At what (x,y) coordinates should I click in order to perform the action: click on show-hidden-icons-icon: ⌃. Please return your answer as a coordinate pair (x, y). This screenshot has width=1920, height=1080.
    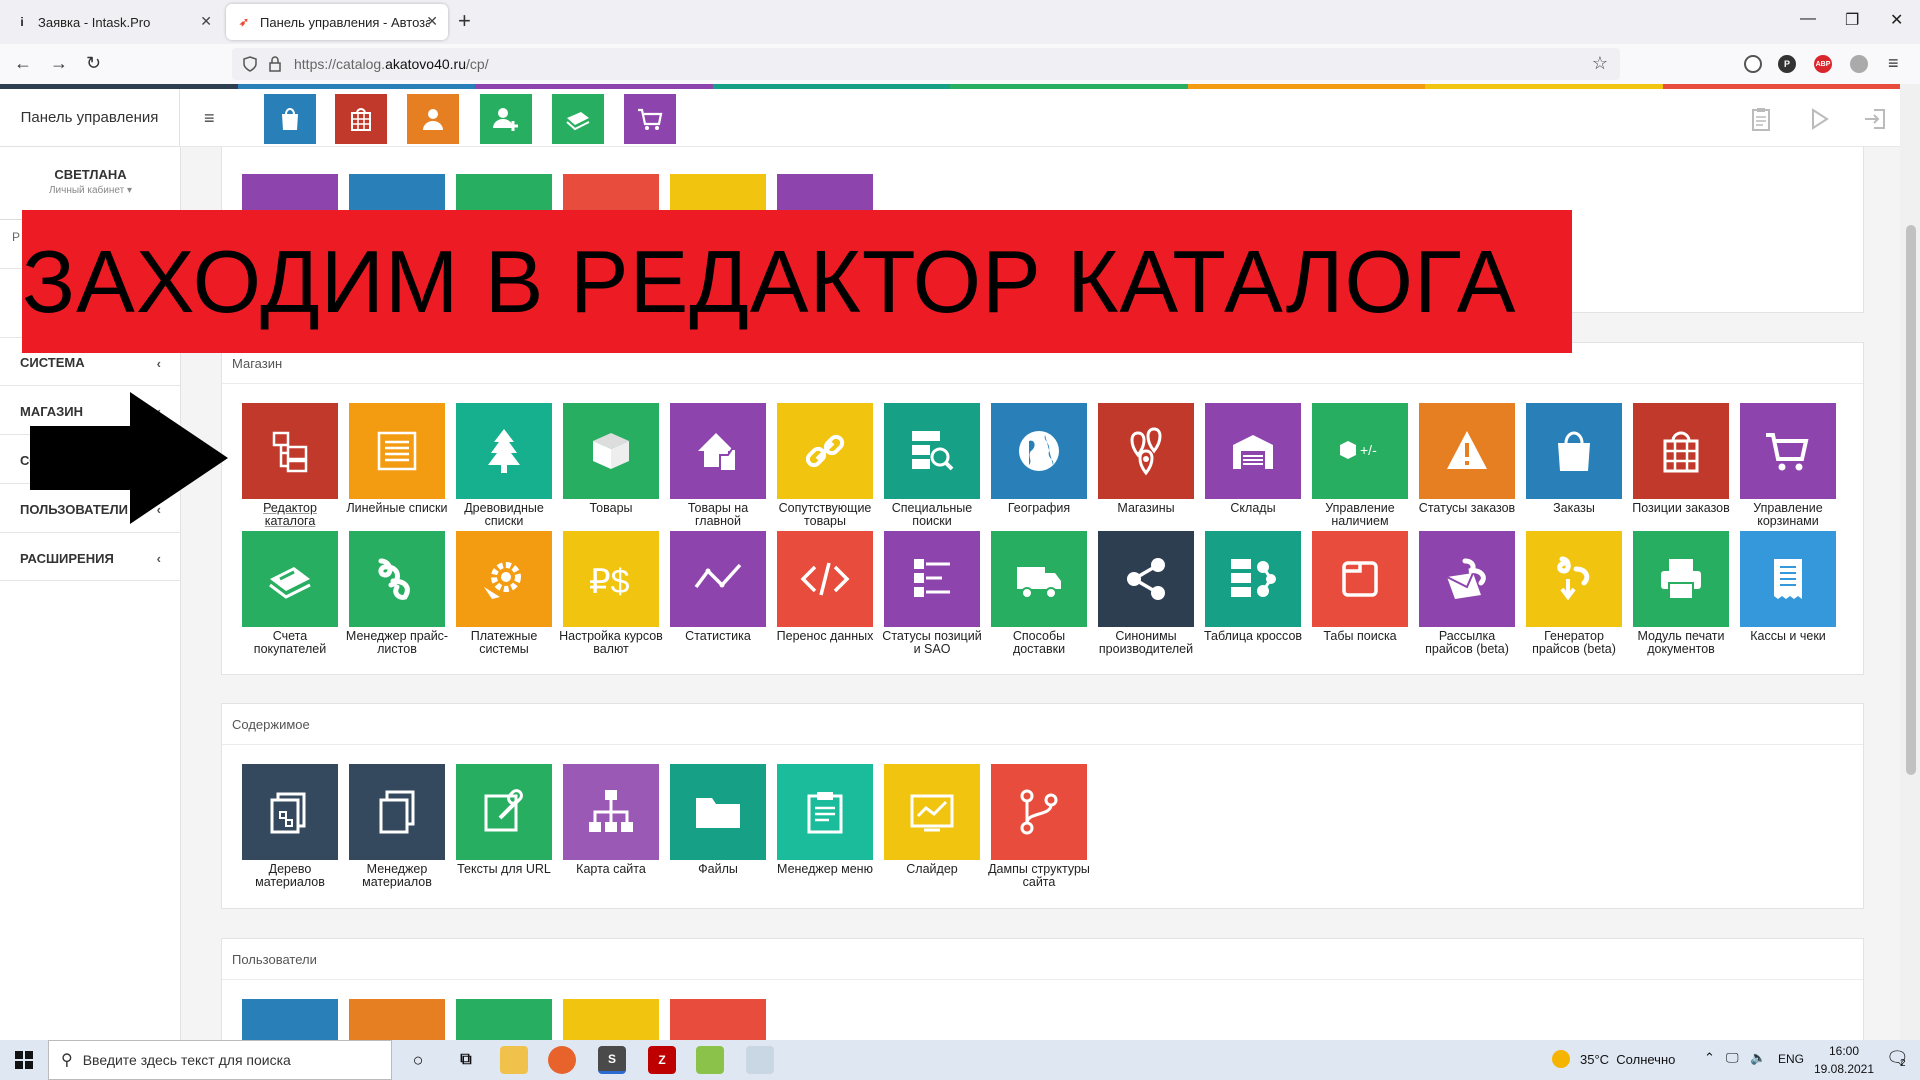
    Looking at the image, I should click on (1709, 1058).